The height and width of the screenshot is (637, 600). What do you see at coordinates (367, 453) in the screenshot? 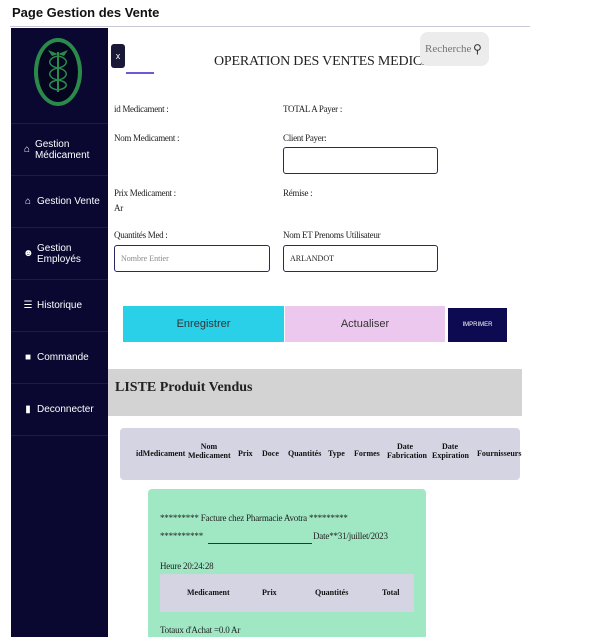
I see `column-header: Formes` at bounding box center [367, 453].